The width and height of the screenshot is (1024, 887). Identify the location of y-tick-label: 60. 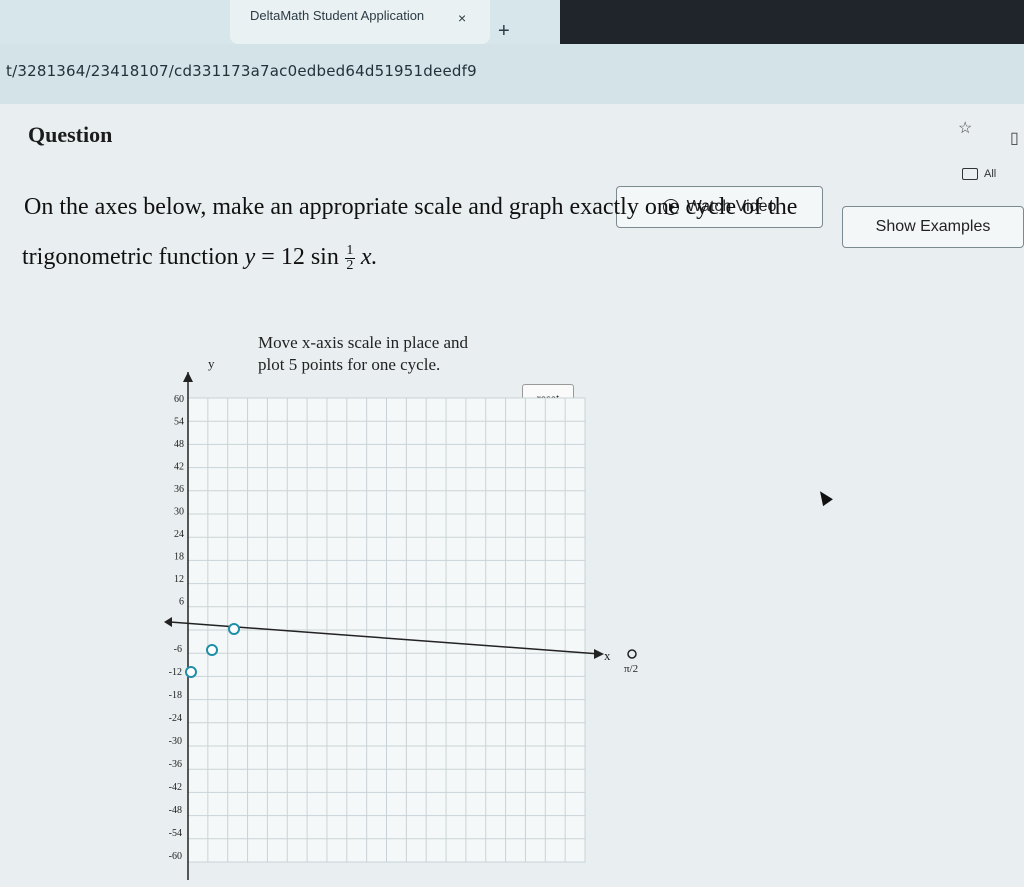
(179, 399).